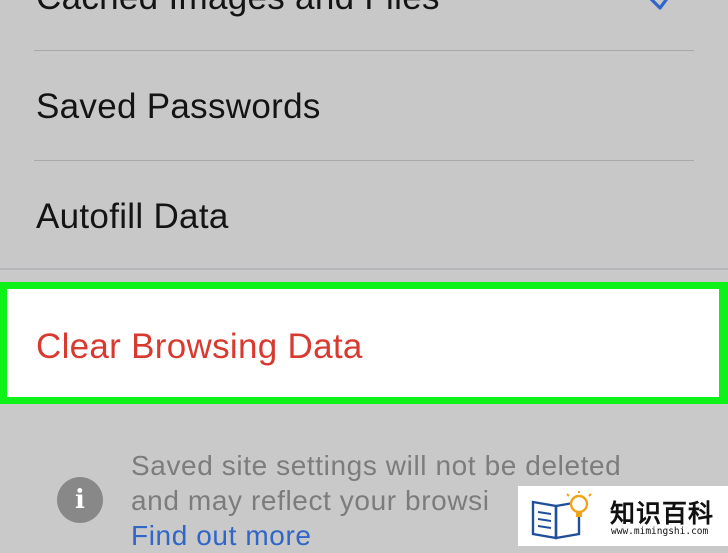 The height and width of the screenshot is (553, 728). Describe the element at coordinates (561, 515) in the screenshot. I see `book-lightbulb-logo` at that location.